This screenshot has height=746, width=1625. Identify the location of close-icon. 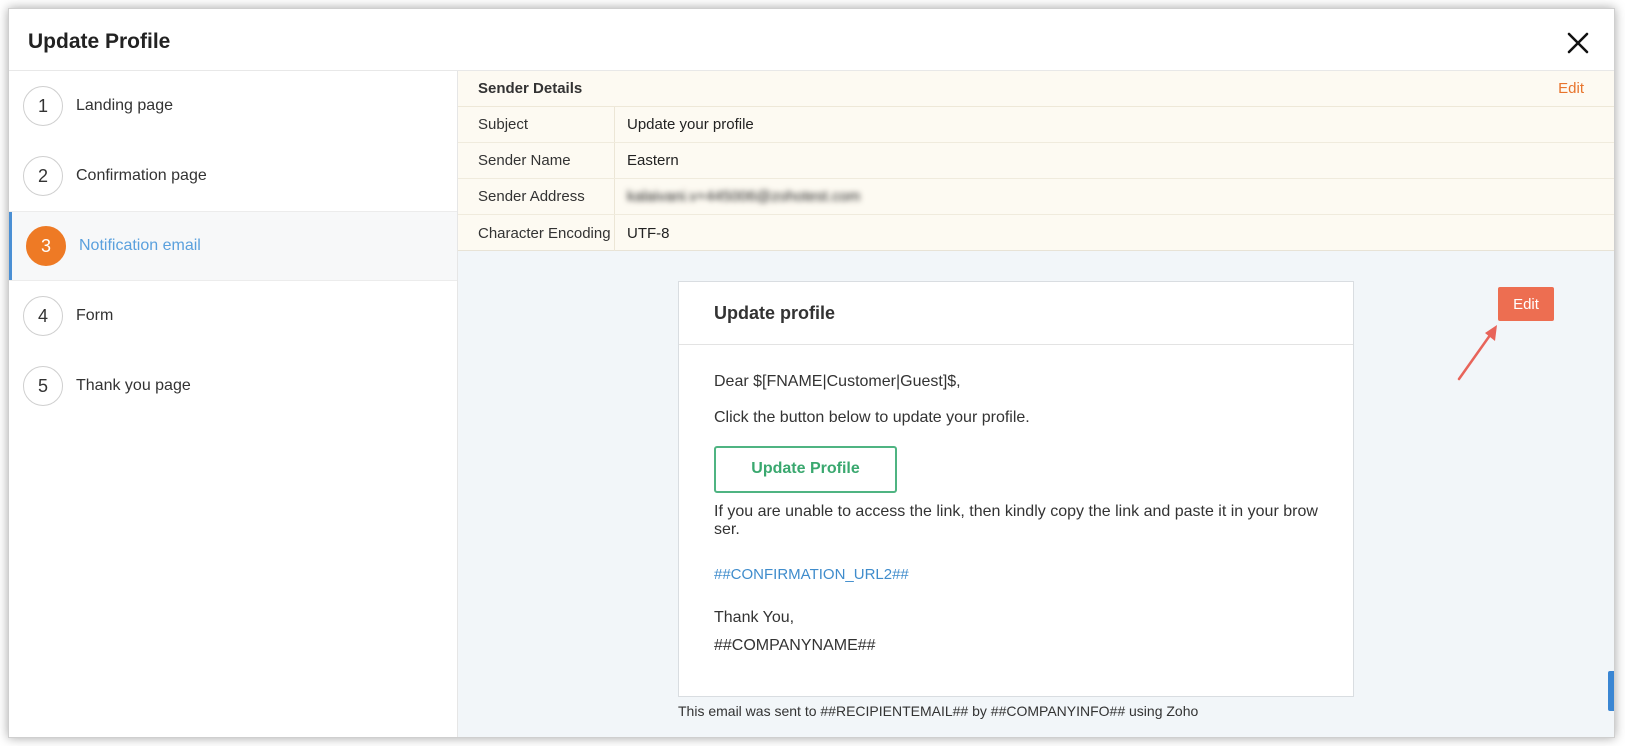
(1578, 43).